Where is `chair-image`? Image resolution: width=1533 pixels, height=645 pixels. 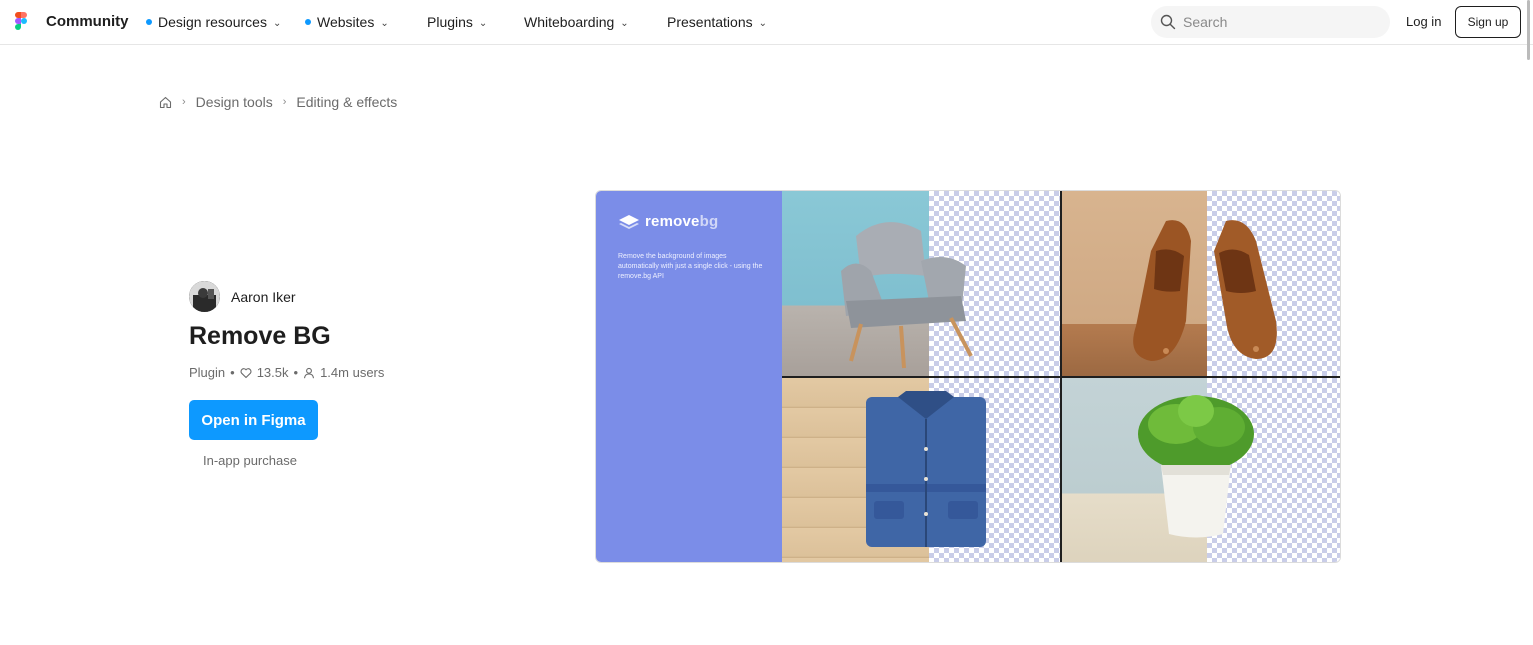 chair-image is located at coordinates (907, 295).